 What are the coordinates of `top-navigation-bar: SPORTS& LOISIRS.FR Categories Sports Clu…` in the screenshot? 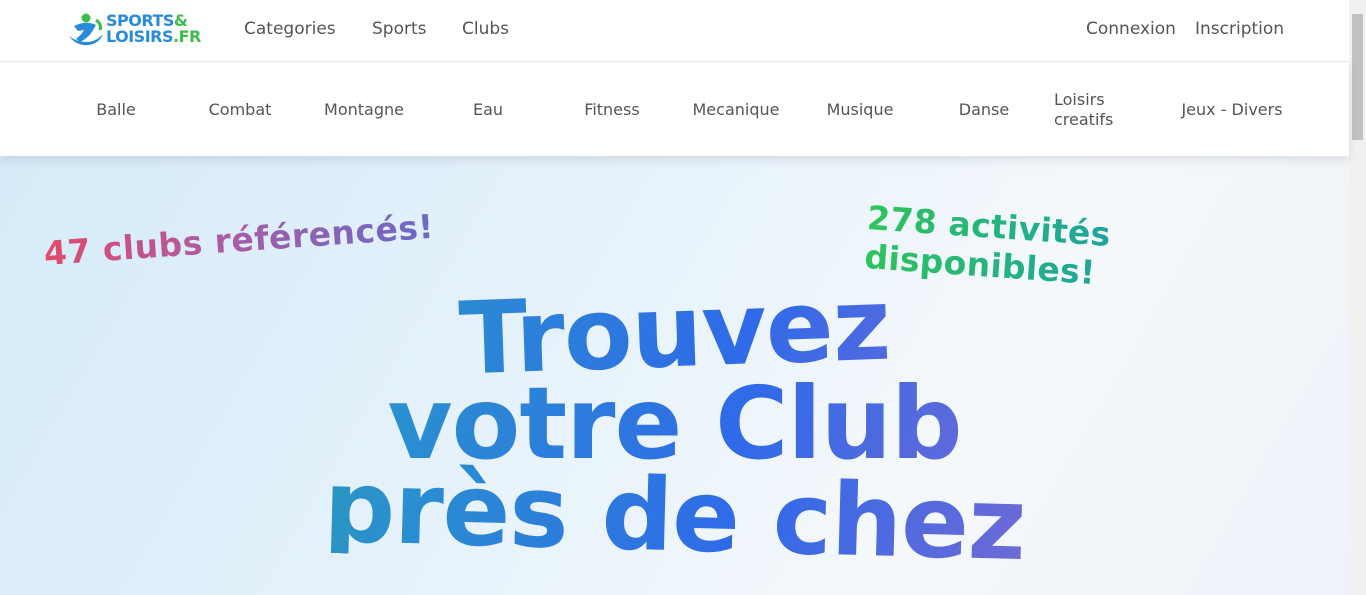 It's located at (674, 31).